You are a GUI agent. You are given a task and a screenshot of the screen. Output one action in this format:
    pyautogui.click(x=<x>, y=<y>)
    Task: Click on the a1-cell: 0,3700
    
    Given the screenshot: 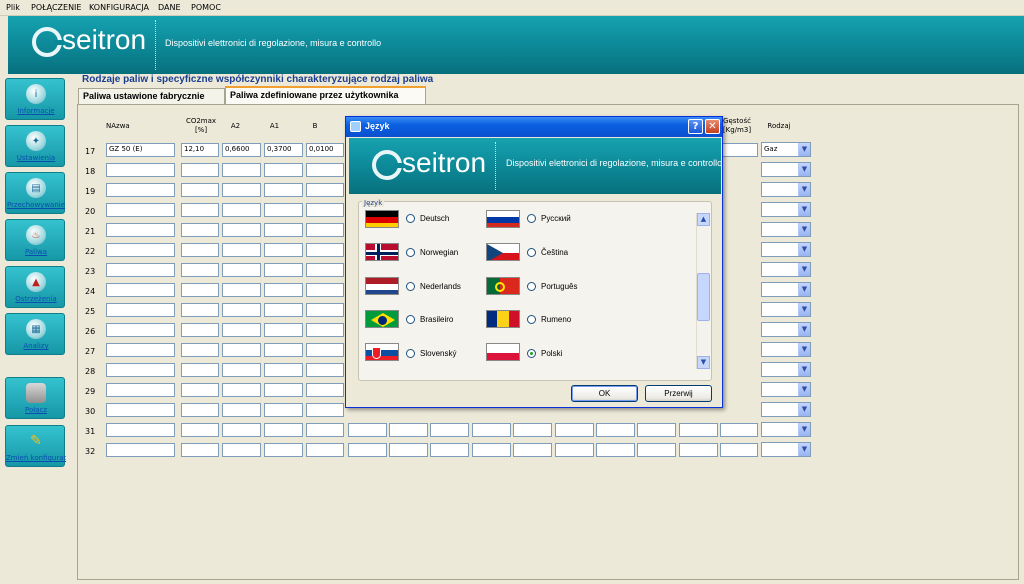 What is the action you would take?
    pyautogui.click(x=283, y=150)
    